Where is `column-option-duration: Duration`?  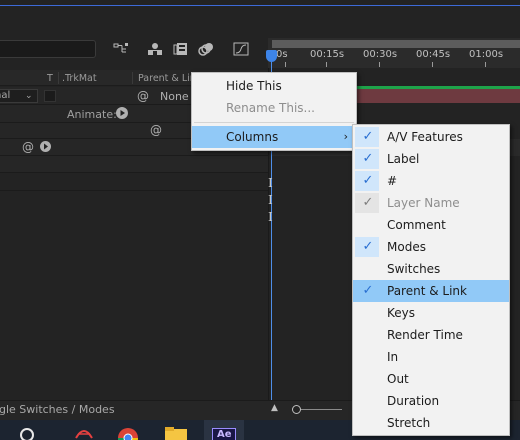 column-option-duration: Duration is located at coordinates (431, 401).